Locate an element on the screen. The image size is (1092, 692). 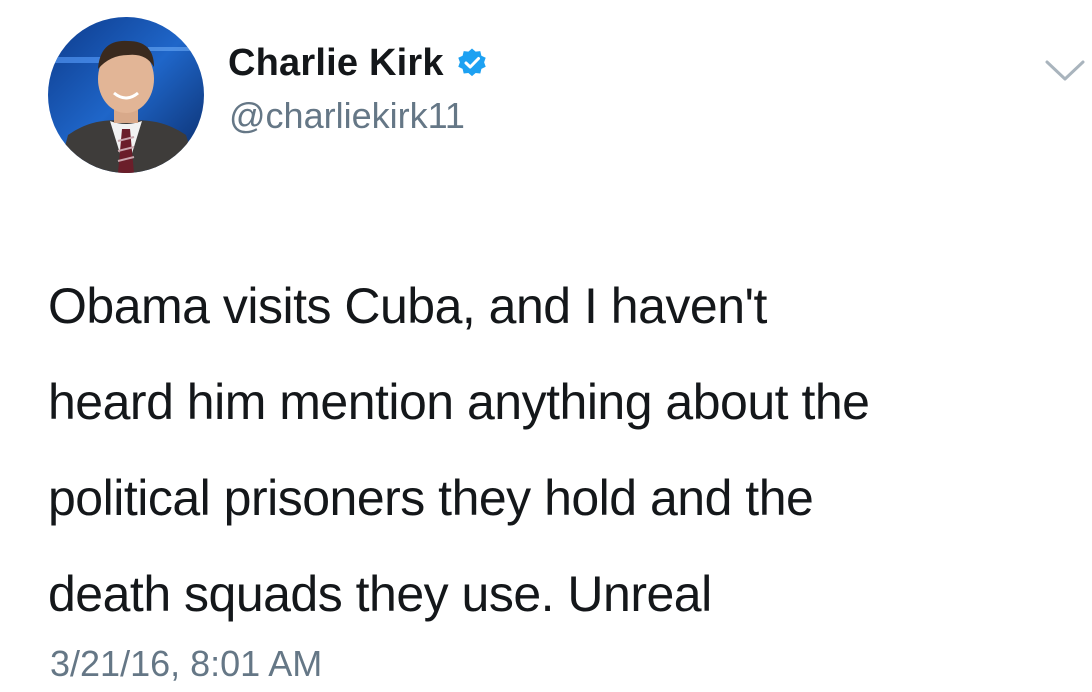
avatar-image is located at coordinates (126, 95).